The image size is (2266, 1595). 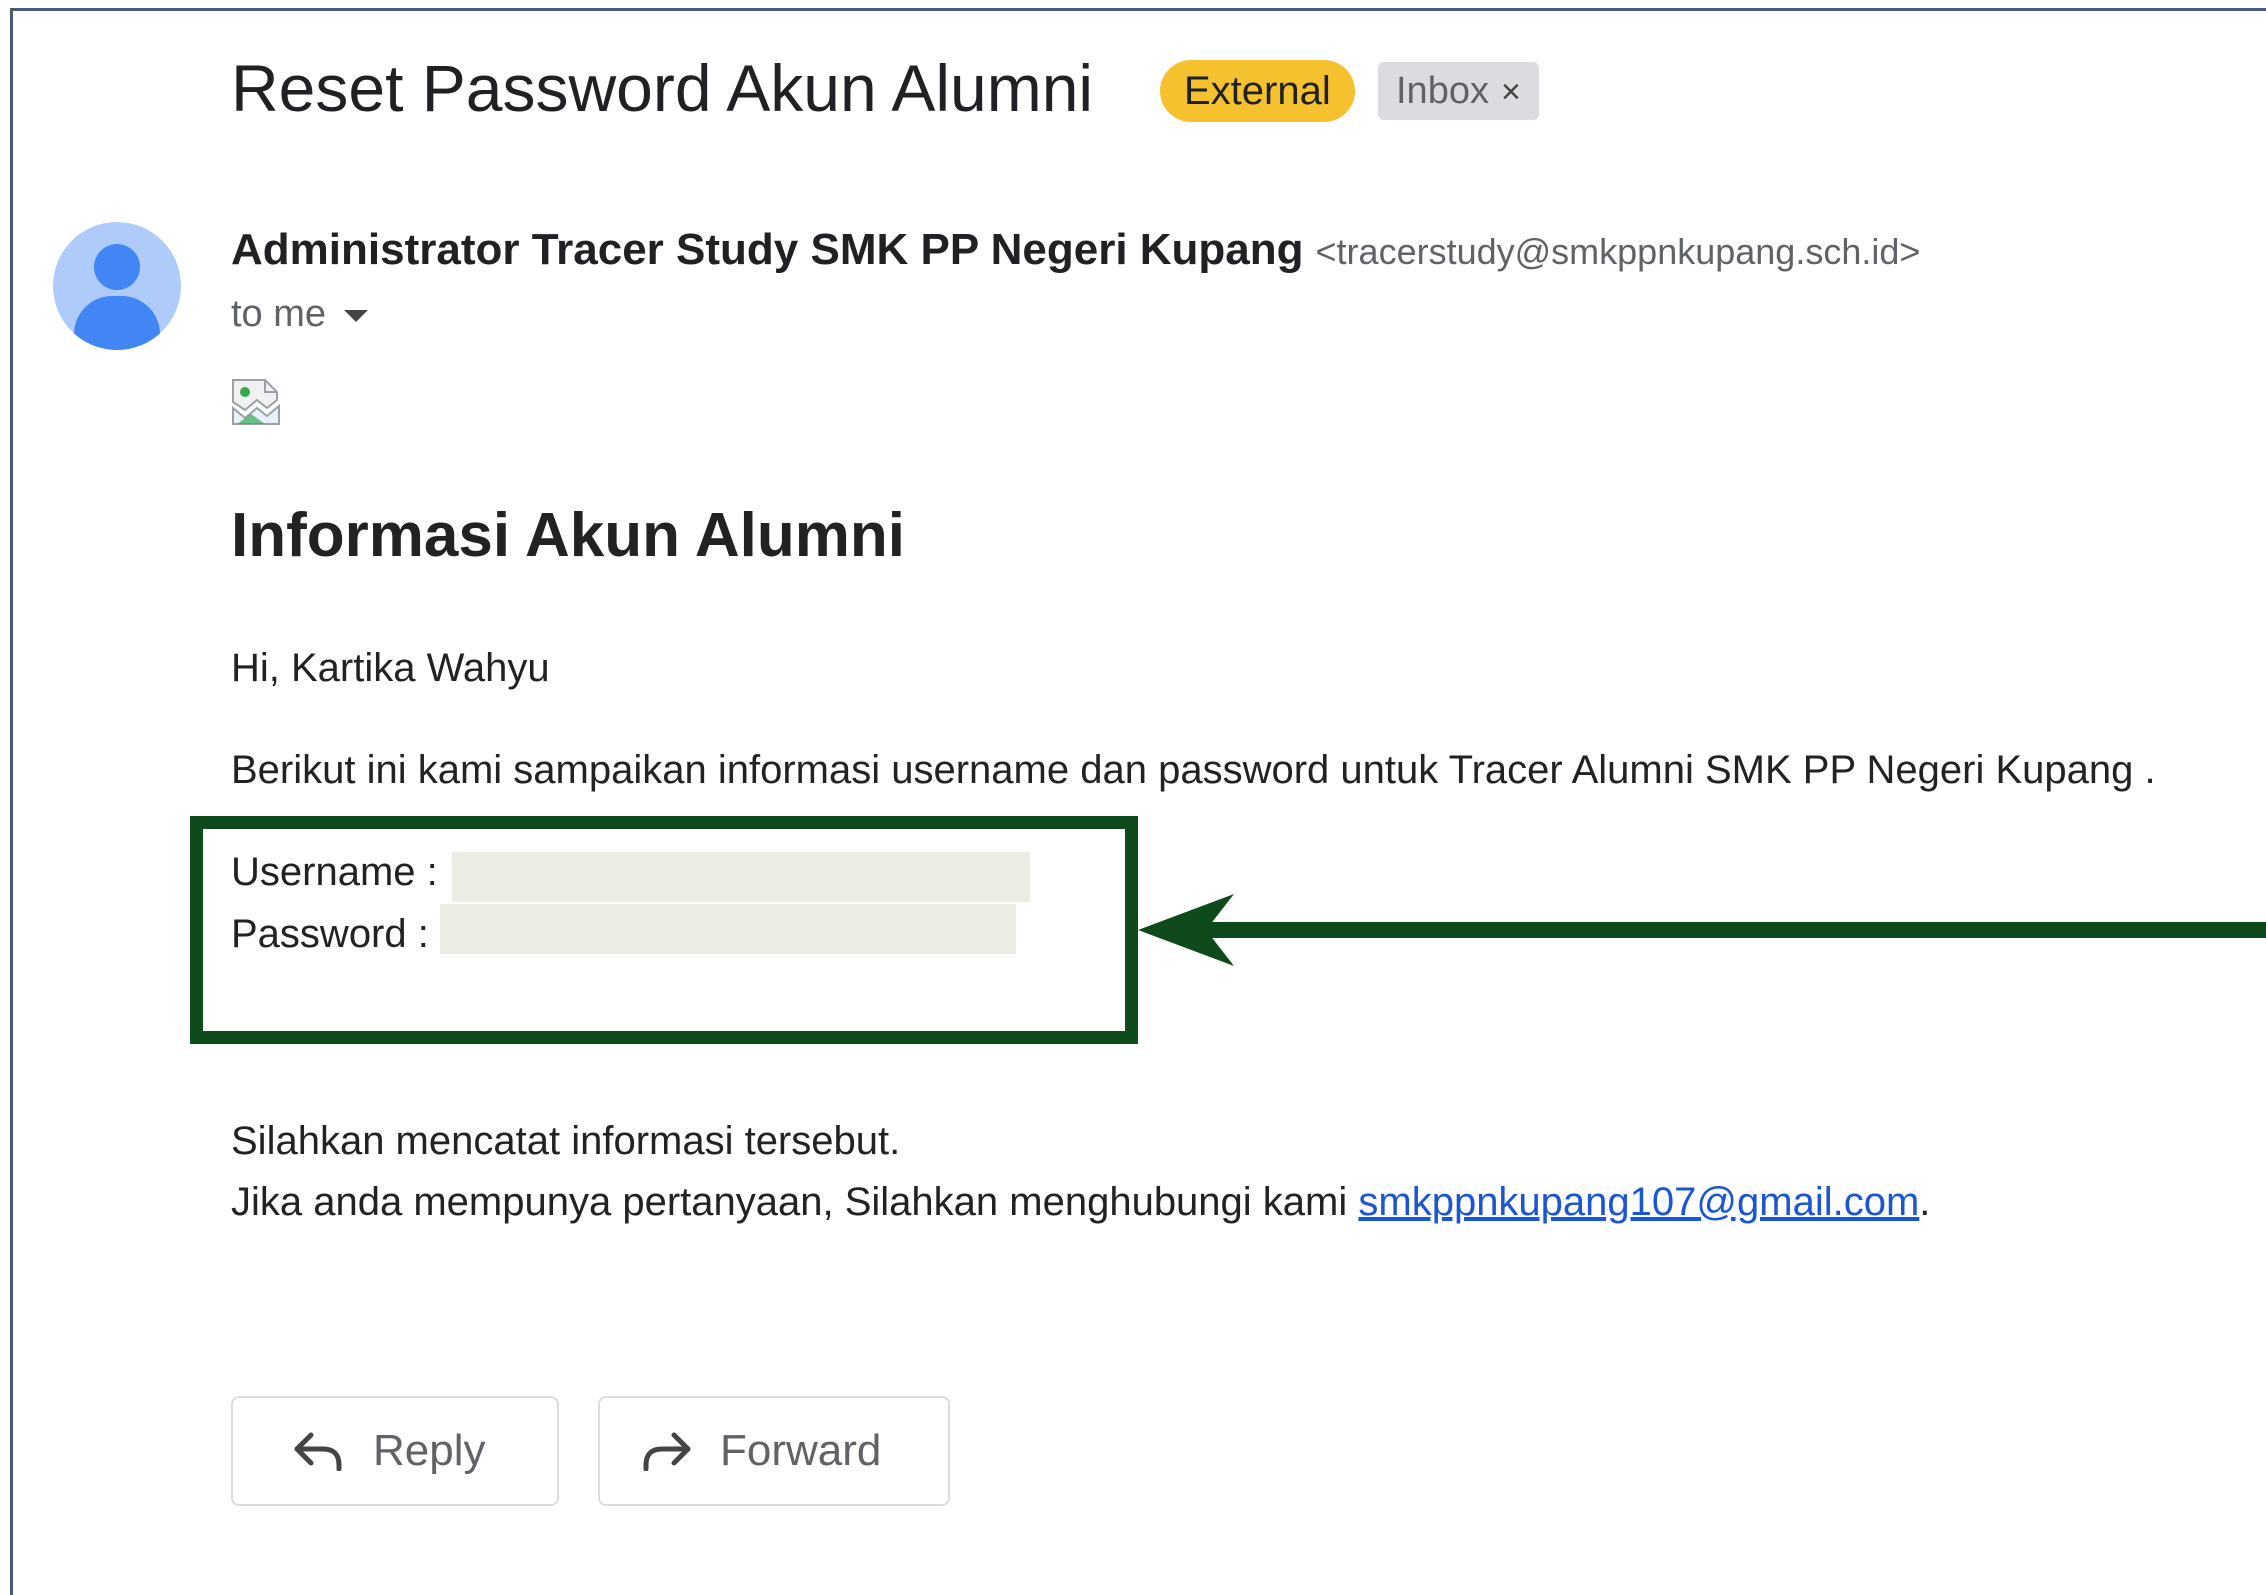 I want to click on reply-arrow-icon, so click(x=318, y=1451).